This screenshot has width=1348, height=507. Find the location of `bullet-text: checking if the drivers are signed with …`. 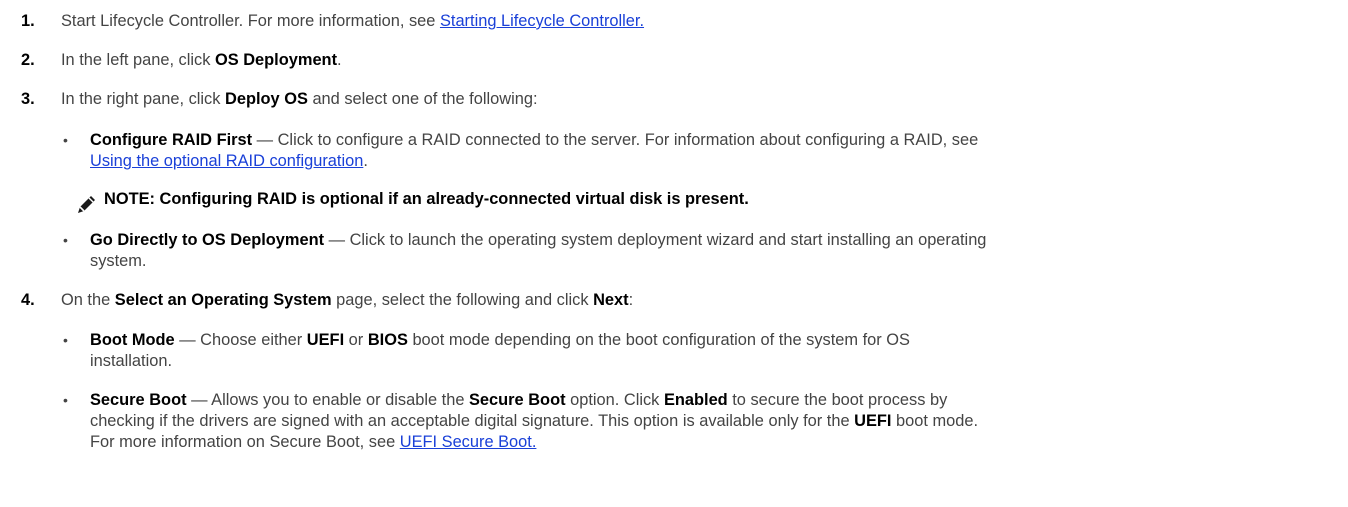

bullet-text: checking if the drivers are signed with … is located at coordinates (472, 421).